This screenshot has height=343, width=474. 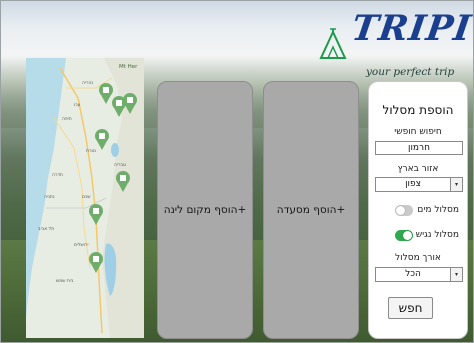 What do you see at coordinates (404, 235) in the screenshot?
I see `accessible-trail-toggle` at bounding box center [404, 235].